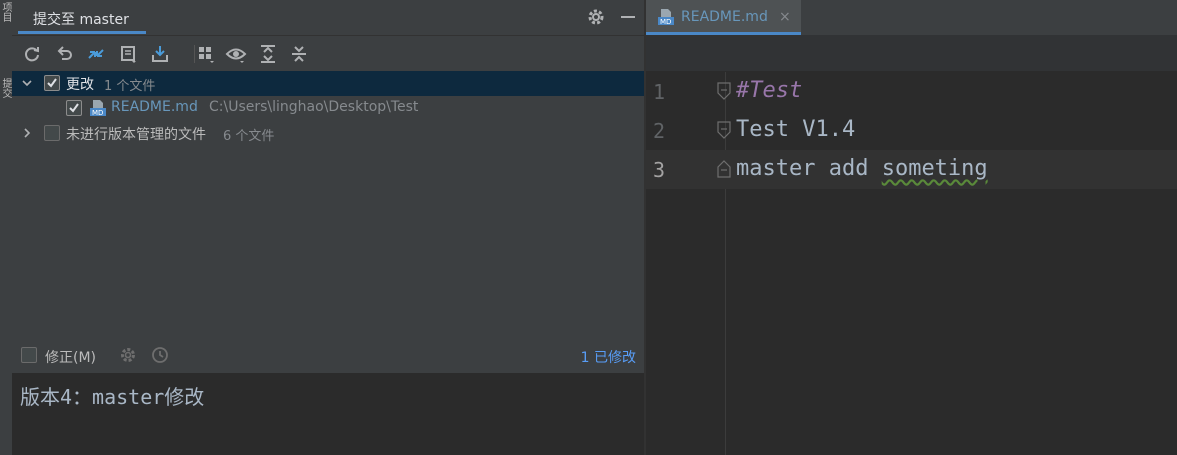  I want to click on editor-breadcrumbs, so click(911, 53).